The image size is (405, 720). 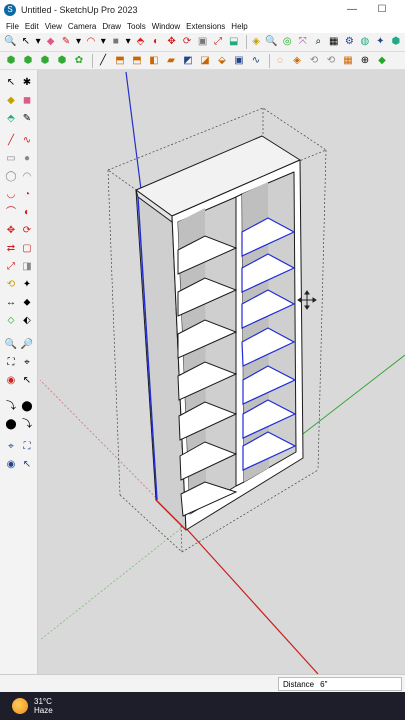 I want to click on pan-tool-icon: ⤧, so click(x=302, y=42).